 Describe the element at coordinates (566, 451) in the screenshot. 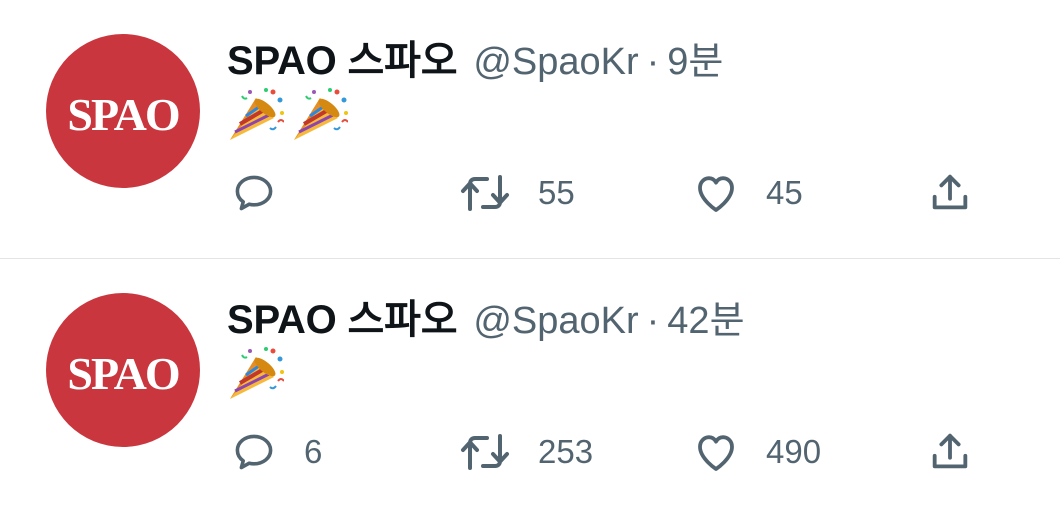

I see `retweet-count: 253` at that location.